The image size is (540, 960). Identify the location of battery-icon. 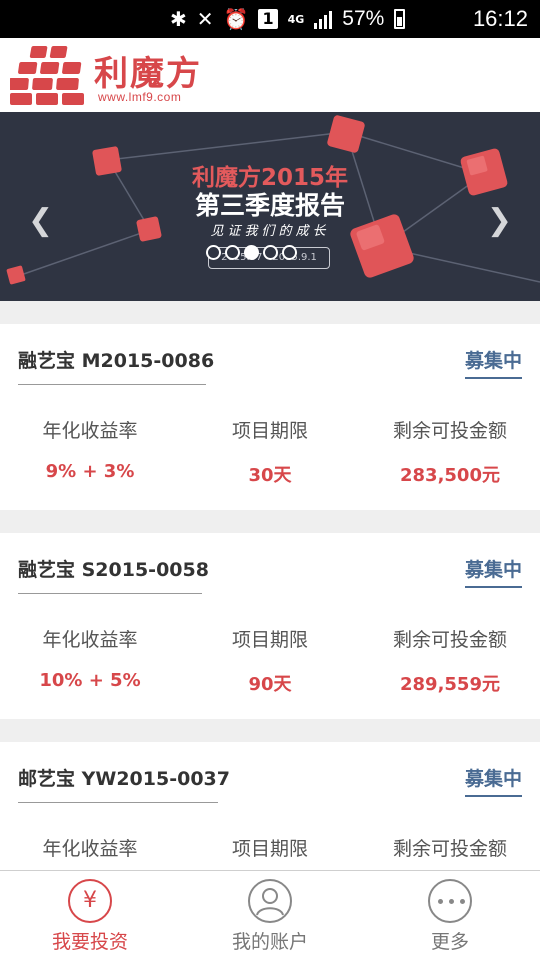
(400, 19).